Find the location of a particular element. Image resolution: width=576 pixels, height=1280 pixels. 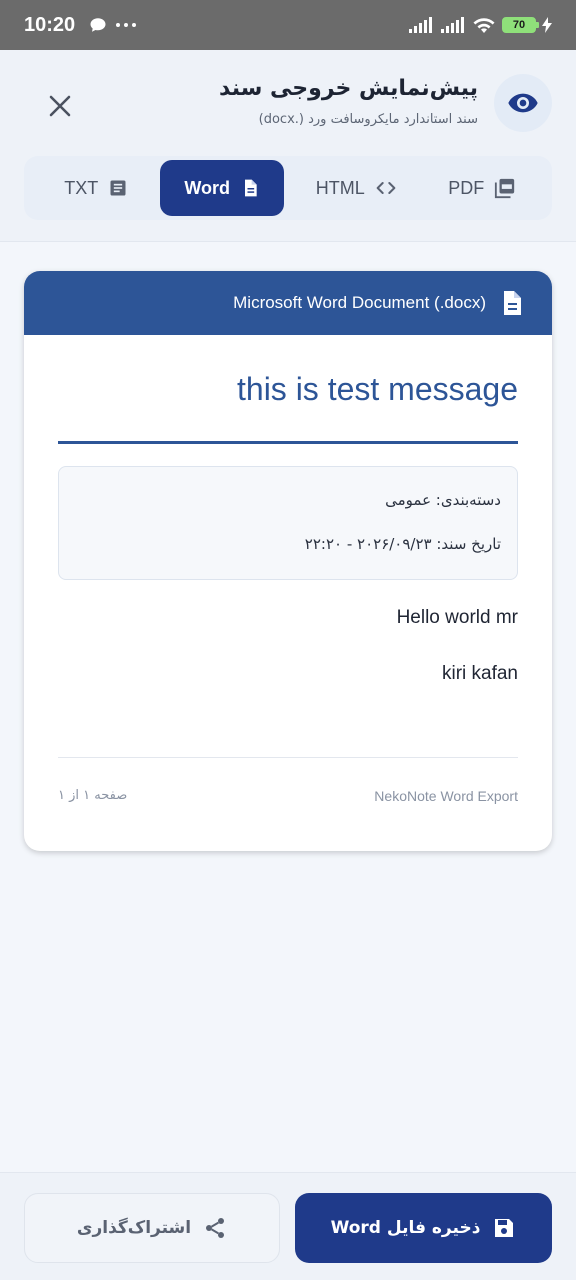

document-category: دسته‌بندی: عمومی is located at coordinates (443, 500).